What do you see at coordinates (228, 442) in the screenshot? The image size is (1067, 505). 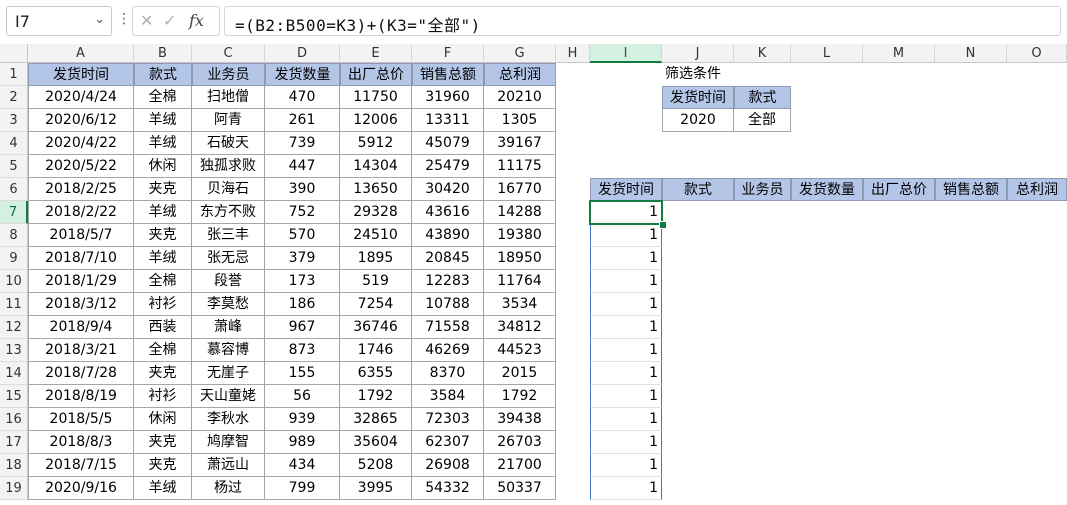 I see `table-cell: 鸠摩智` at bounding box center [228, 442].